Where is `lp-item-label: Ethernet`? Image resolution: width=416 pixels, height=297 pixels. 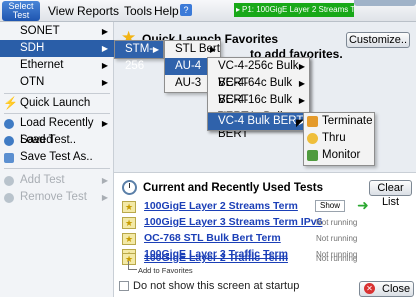
lp-item-label: Ethernet is located at coordinates (42, 65).